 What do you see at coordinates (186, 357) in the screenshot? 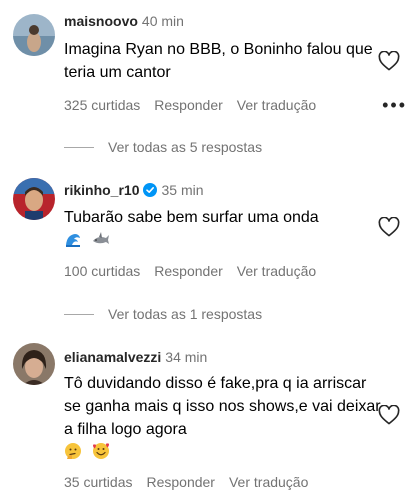
I see `timestamp: 34 min` at bounding box center [186, 357].